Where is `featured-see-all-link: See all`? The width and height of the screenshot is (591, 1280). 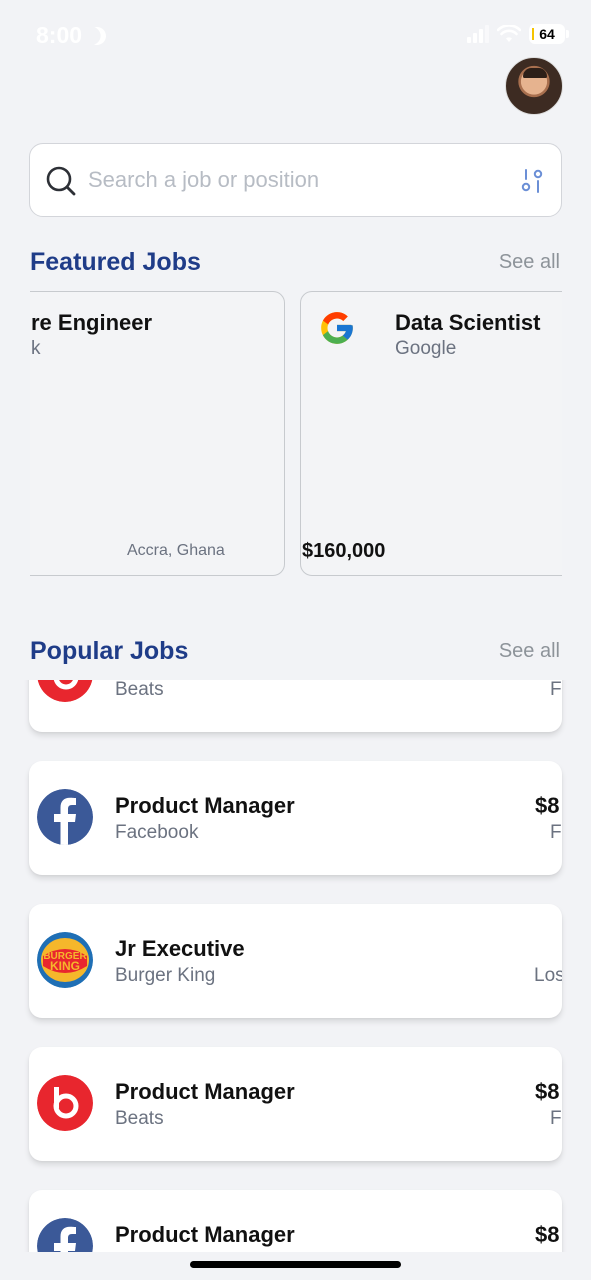 featured-see-all-link: See all is located at coordinates (529, 262).